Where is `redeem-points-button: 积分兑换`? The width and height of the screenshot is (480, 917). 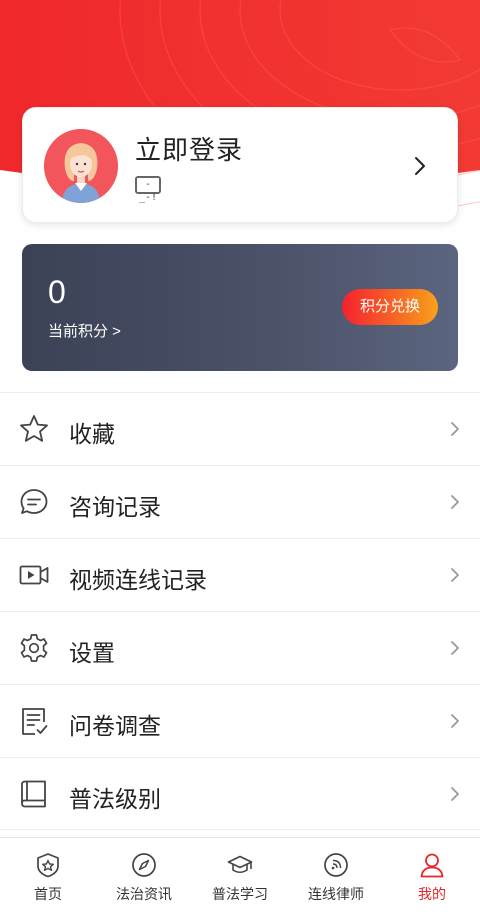
redeem-points-button: 积分兑换 is located at coordinates (390, 307).